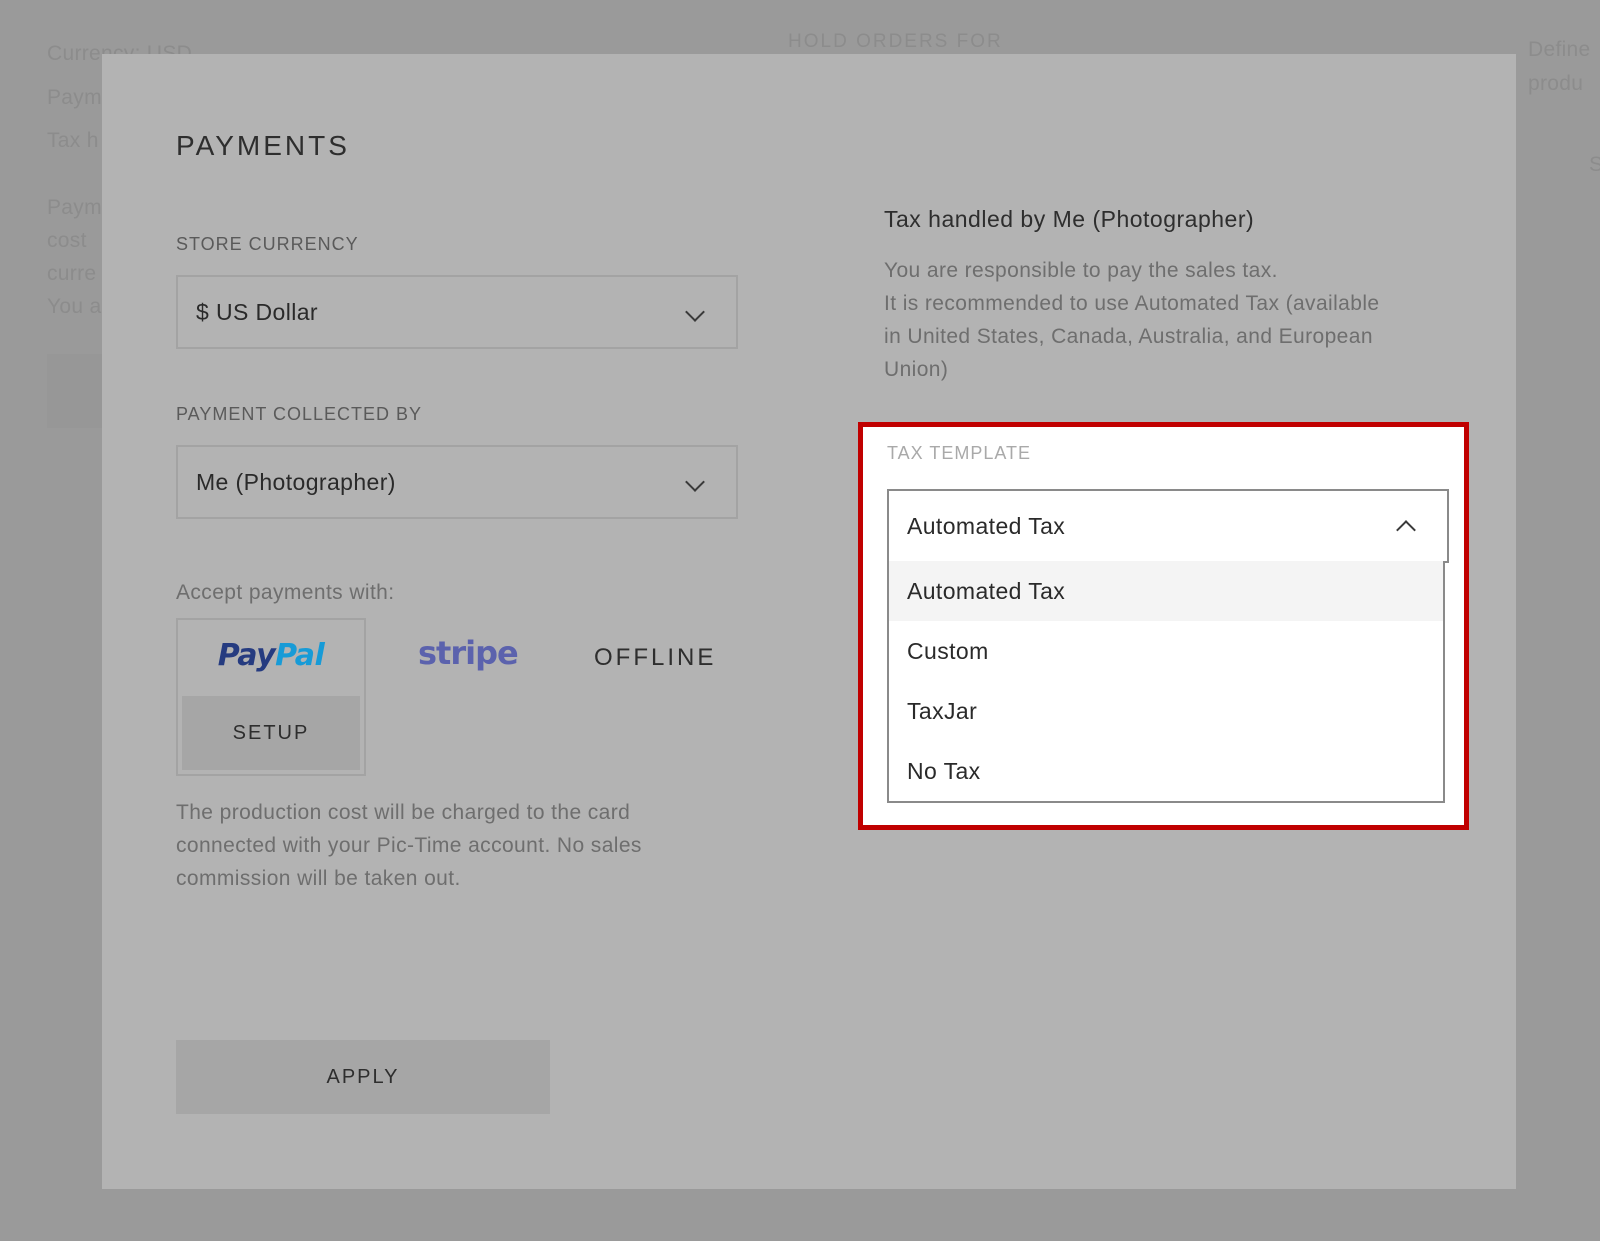 The height and width of the screenshot is (1241, 1600). What do you see at coordinates (1166, 591) in the screenshot?
I see `tax-option-automated-tax: Automated Tax` at bounding box center [1166, 591].